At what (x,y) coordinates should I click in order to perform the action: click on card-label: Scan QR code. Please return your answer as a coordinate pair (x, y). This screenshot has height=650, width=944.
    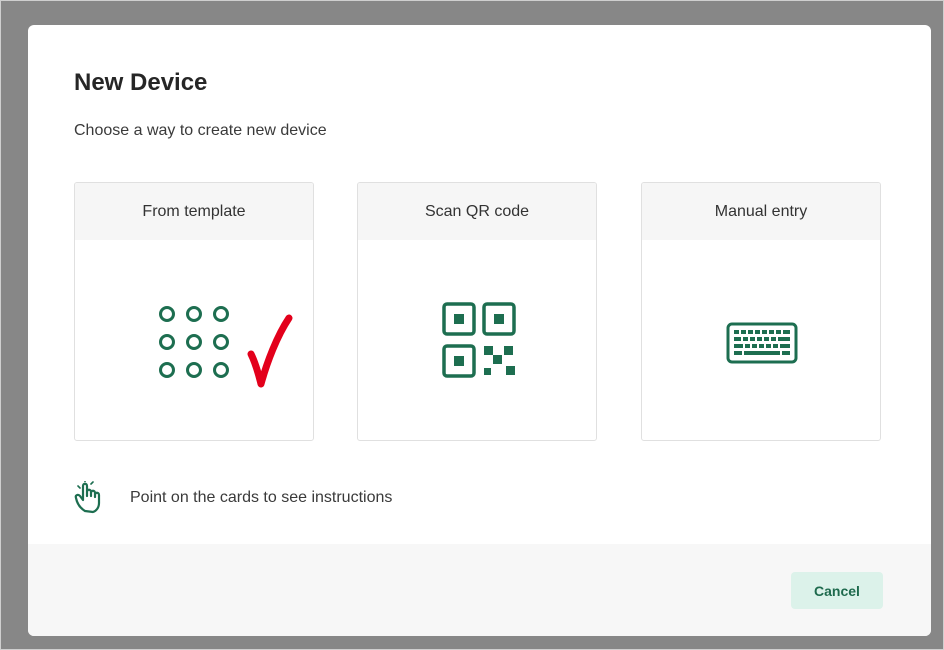
    Looking at the image, I should click on (477, 211).